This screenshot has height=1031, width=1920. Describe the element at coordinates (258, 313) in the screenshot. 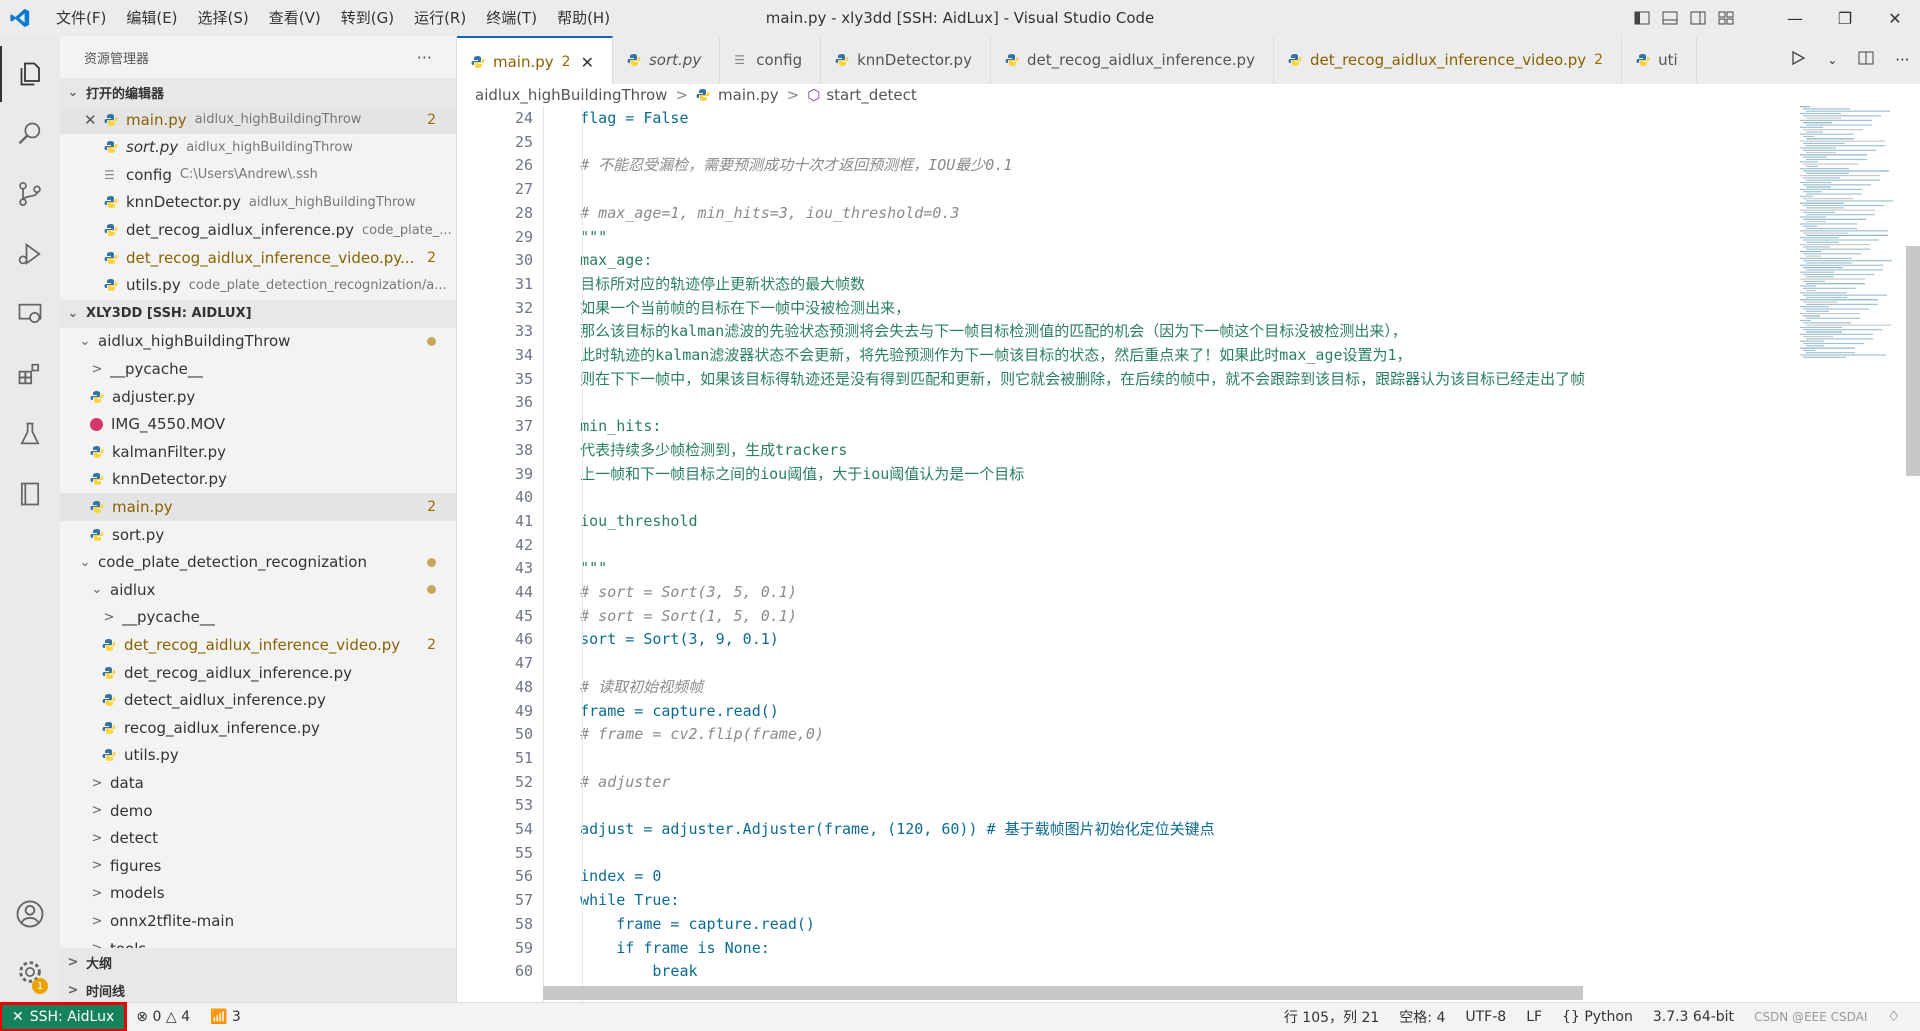

I see `workspace-header: ⌄ XLY3DD [SSH: AIDLUX]` at that location.